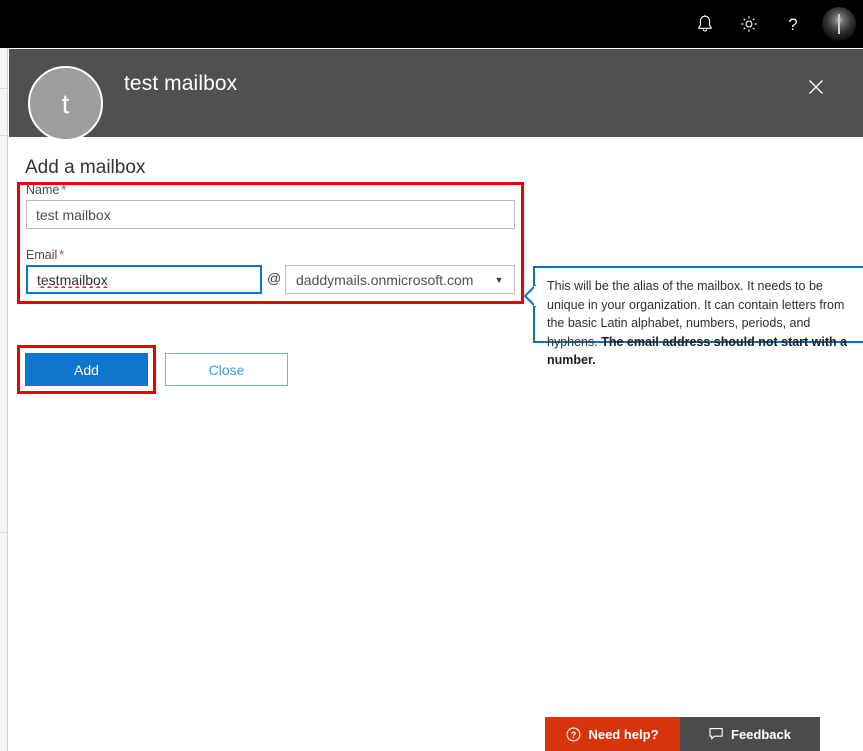 Image resolution: width=863 pixels, height=751 pixels. I want to click on email-label-text: Email, so click(42, 255).